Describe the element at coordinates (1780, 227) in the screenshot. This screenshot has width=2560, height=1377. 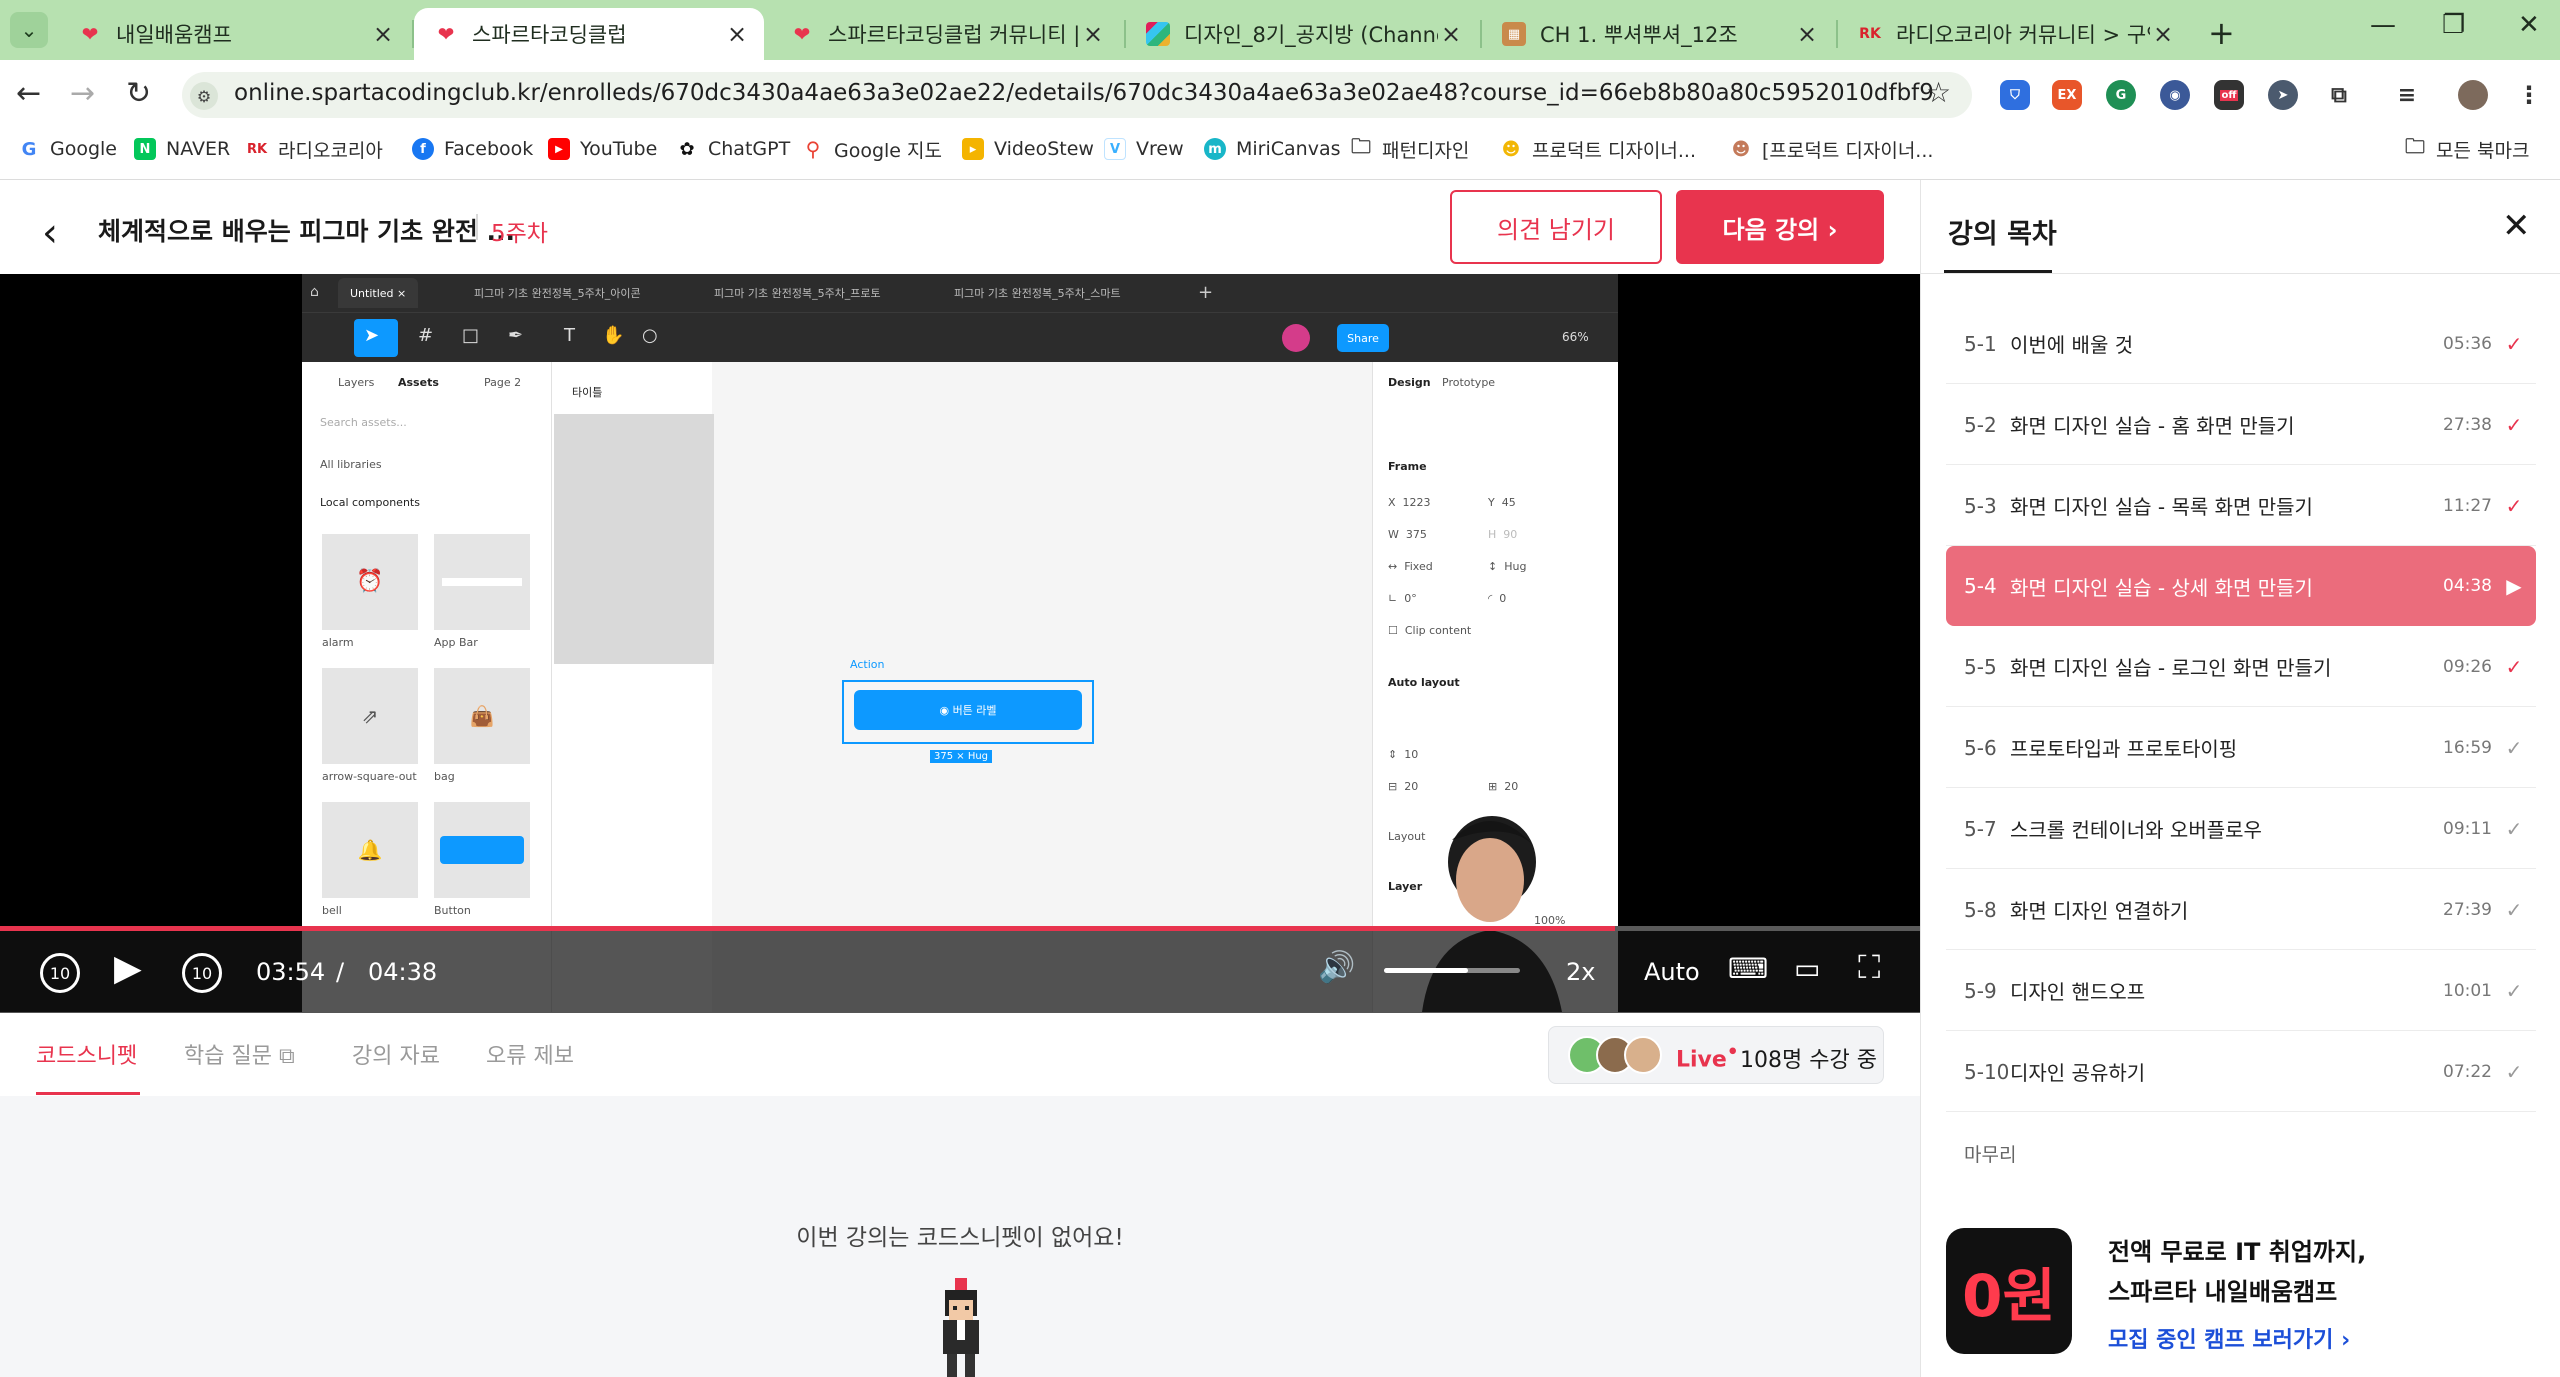
I see `next-lecture-button: 다음 강의 ›` at that location.